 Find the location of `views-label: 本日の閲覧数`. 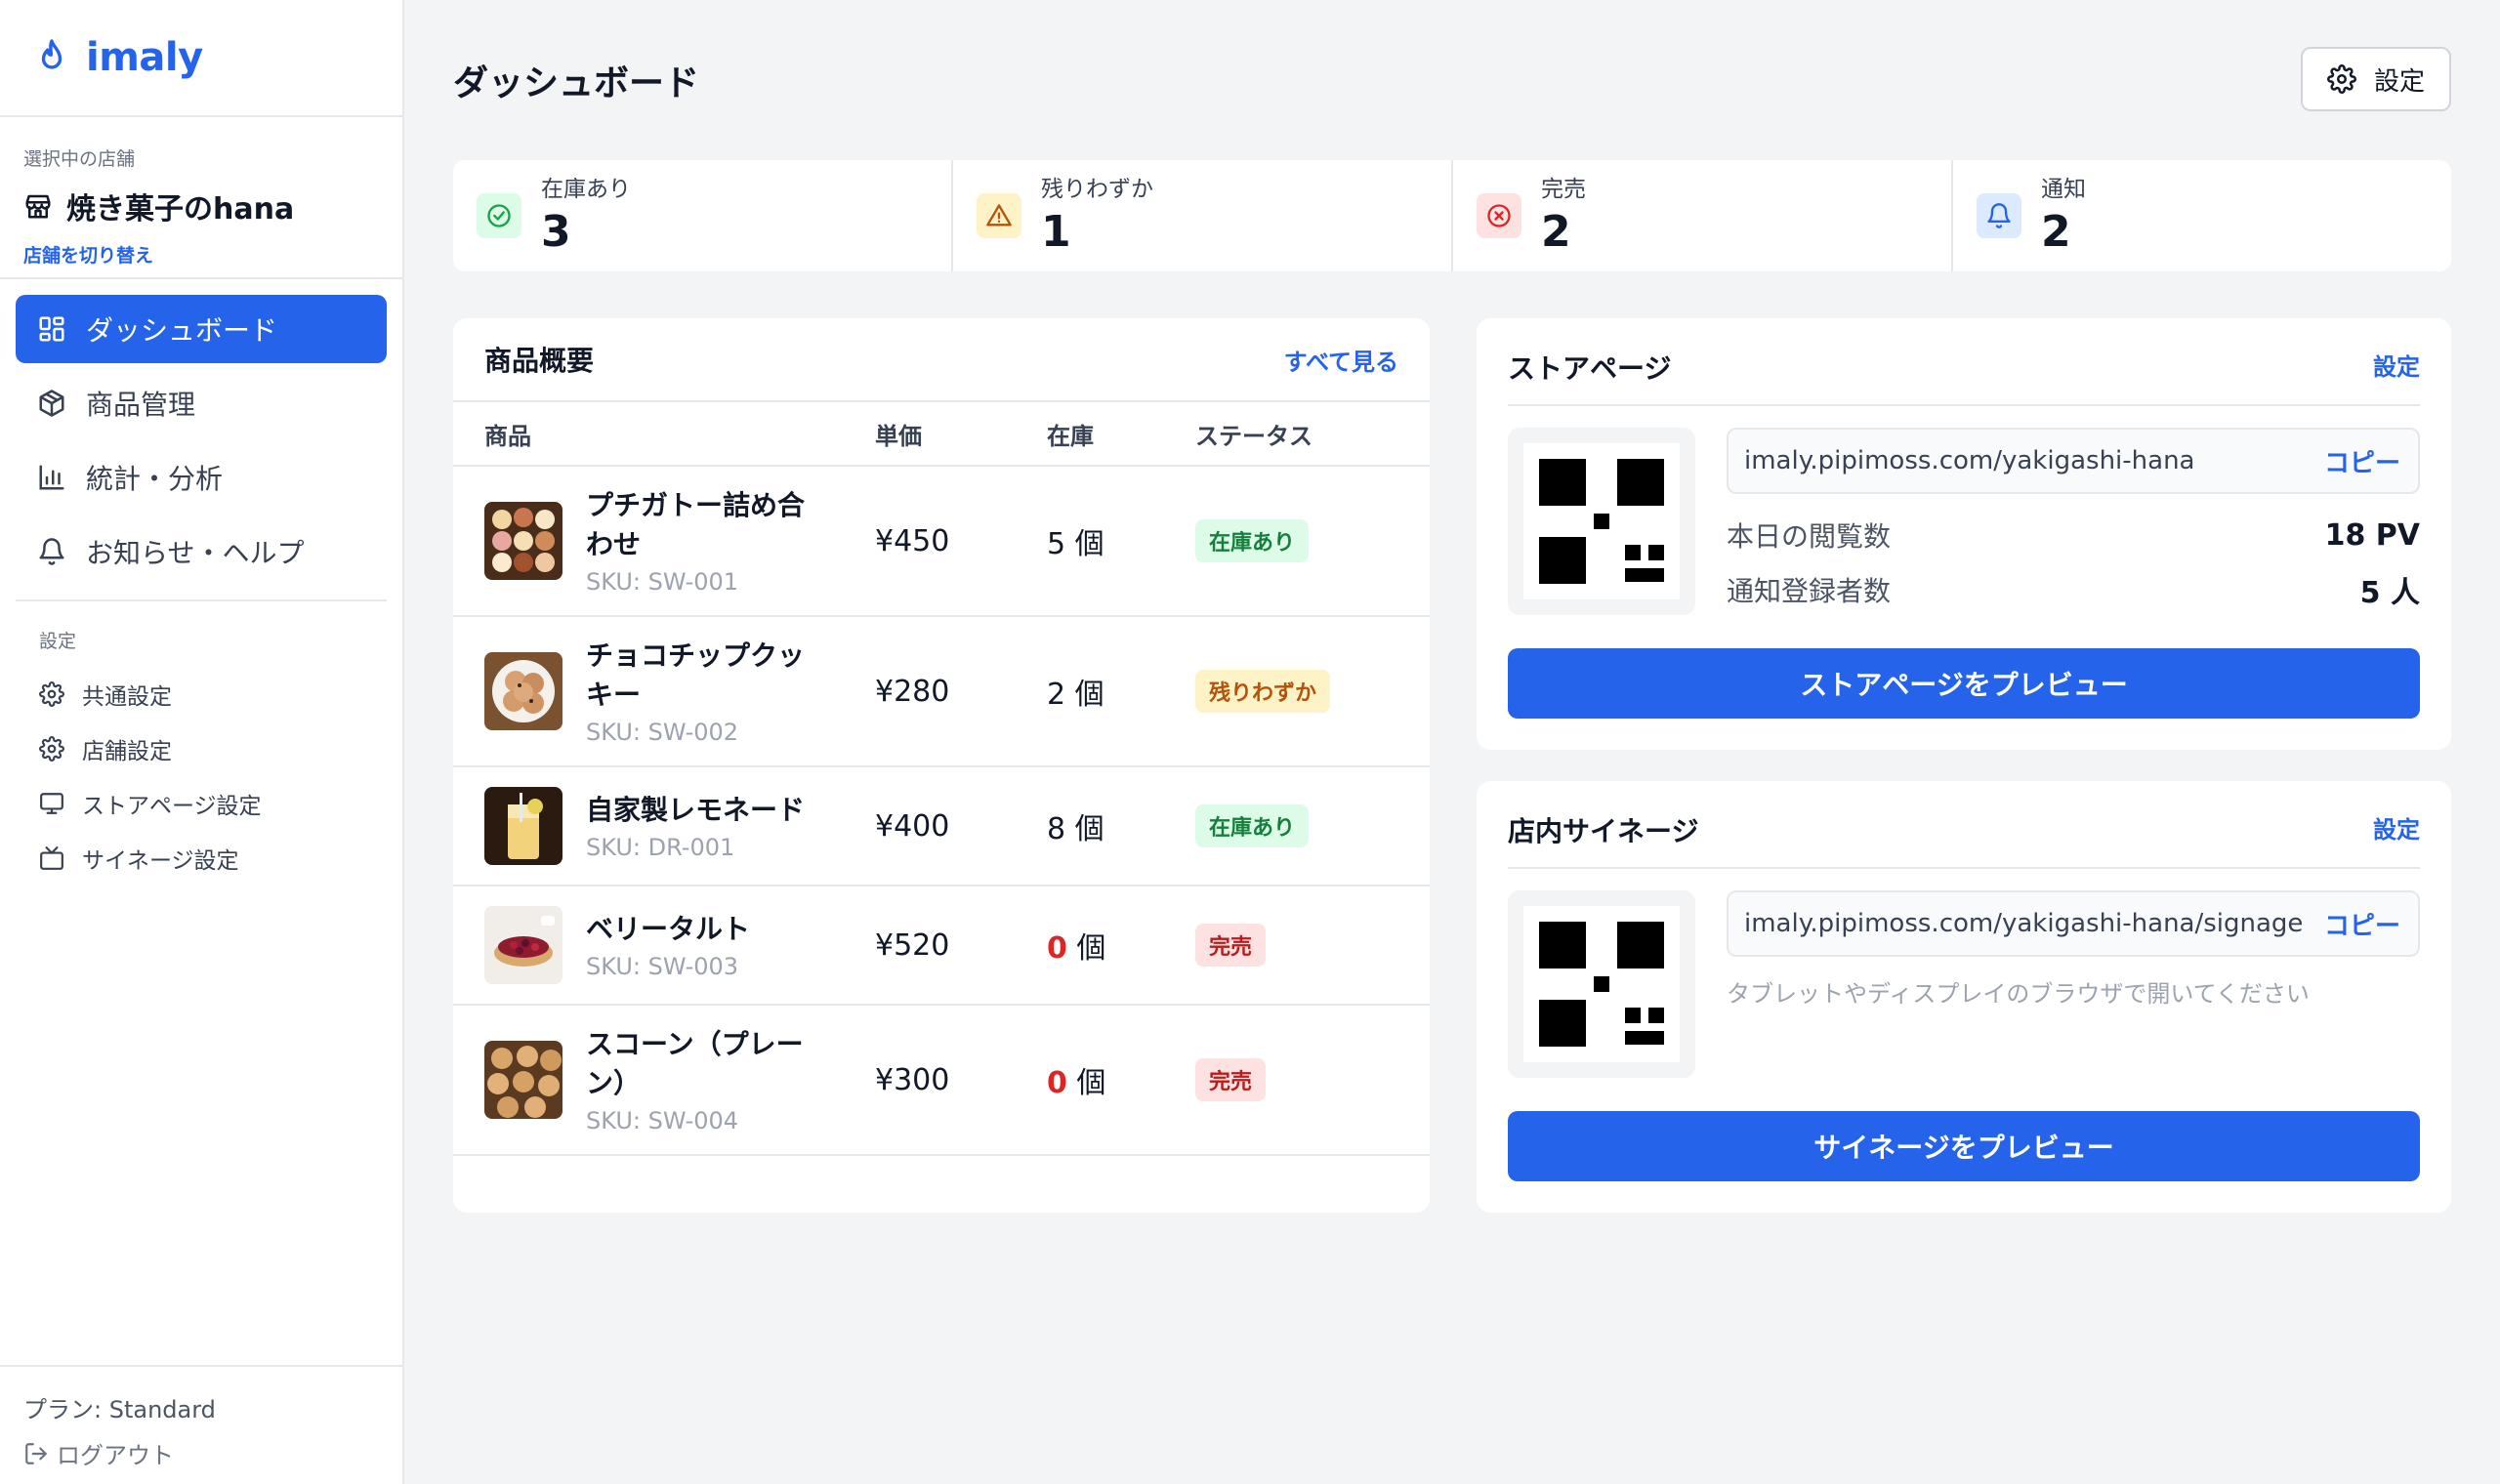

views-label: 本日の閲覧数 is located at coordinates (1809, 537).